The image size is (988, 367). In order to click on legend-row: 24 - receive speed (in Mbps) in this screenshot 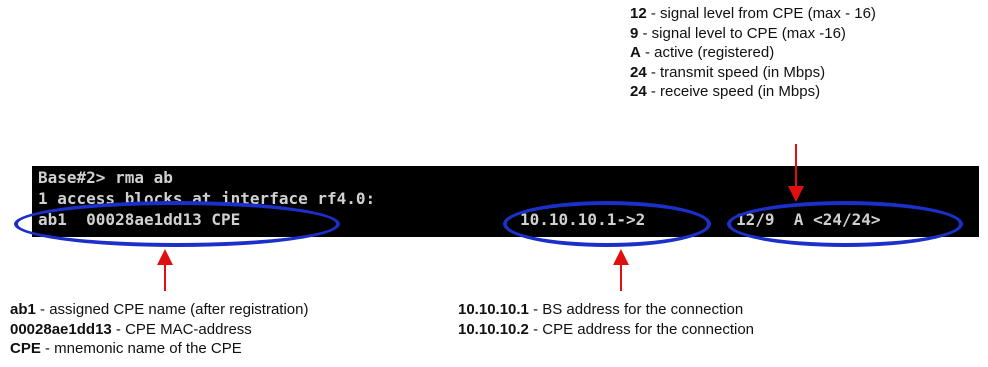, I will do `click(753, 92)`.